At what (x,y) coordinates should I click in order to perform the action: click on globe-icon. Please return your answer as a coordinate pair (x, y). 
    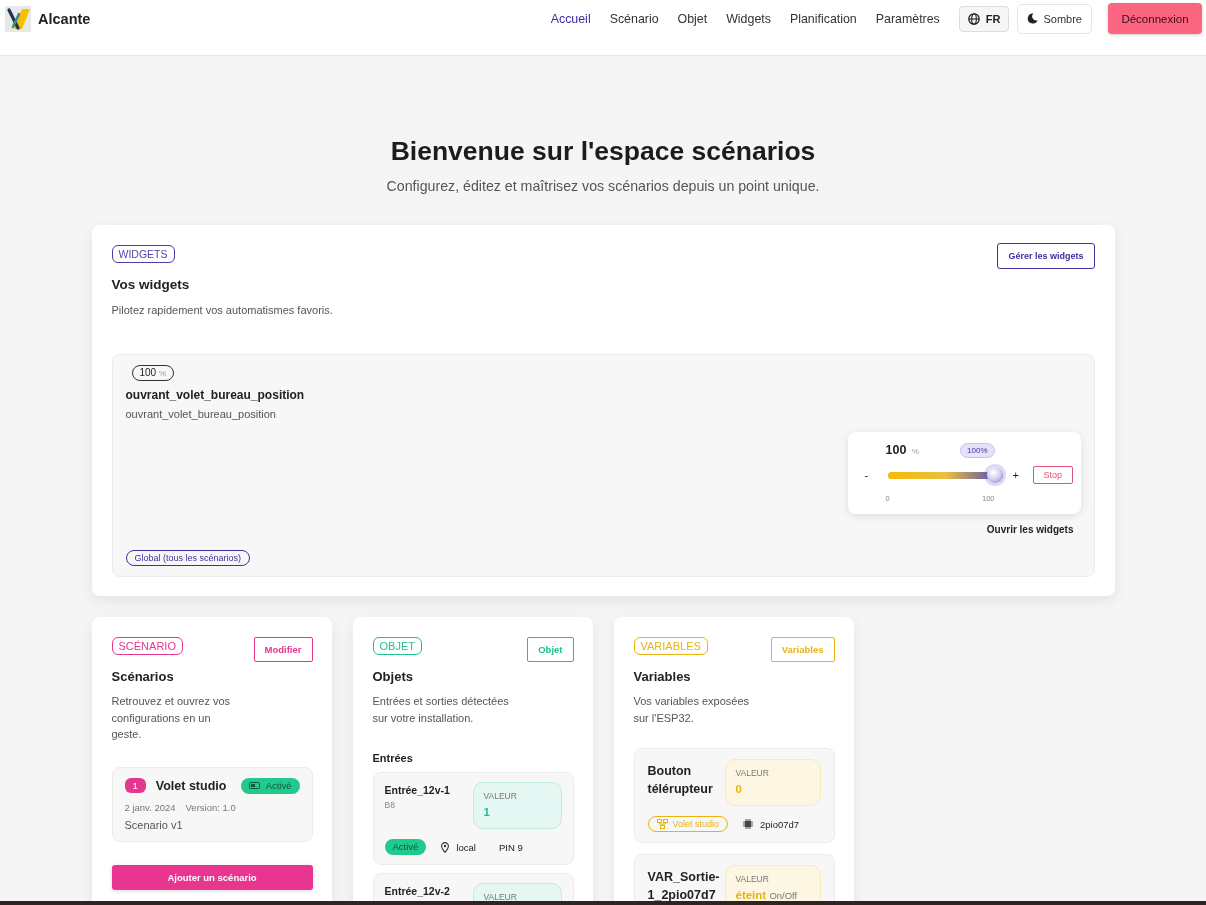
    Looking at the image, I should click on (973, 18).